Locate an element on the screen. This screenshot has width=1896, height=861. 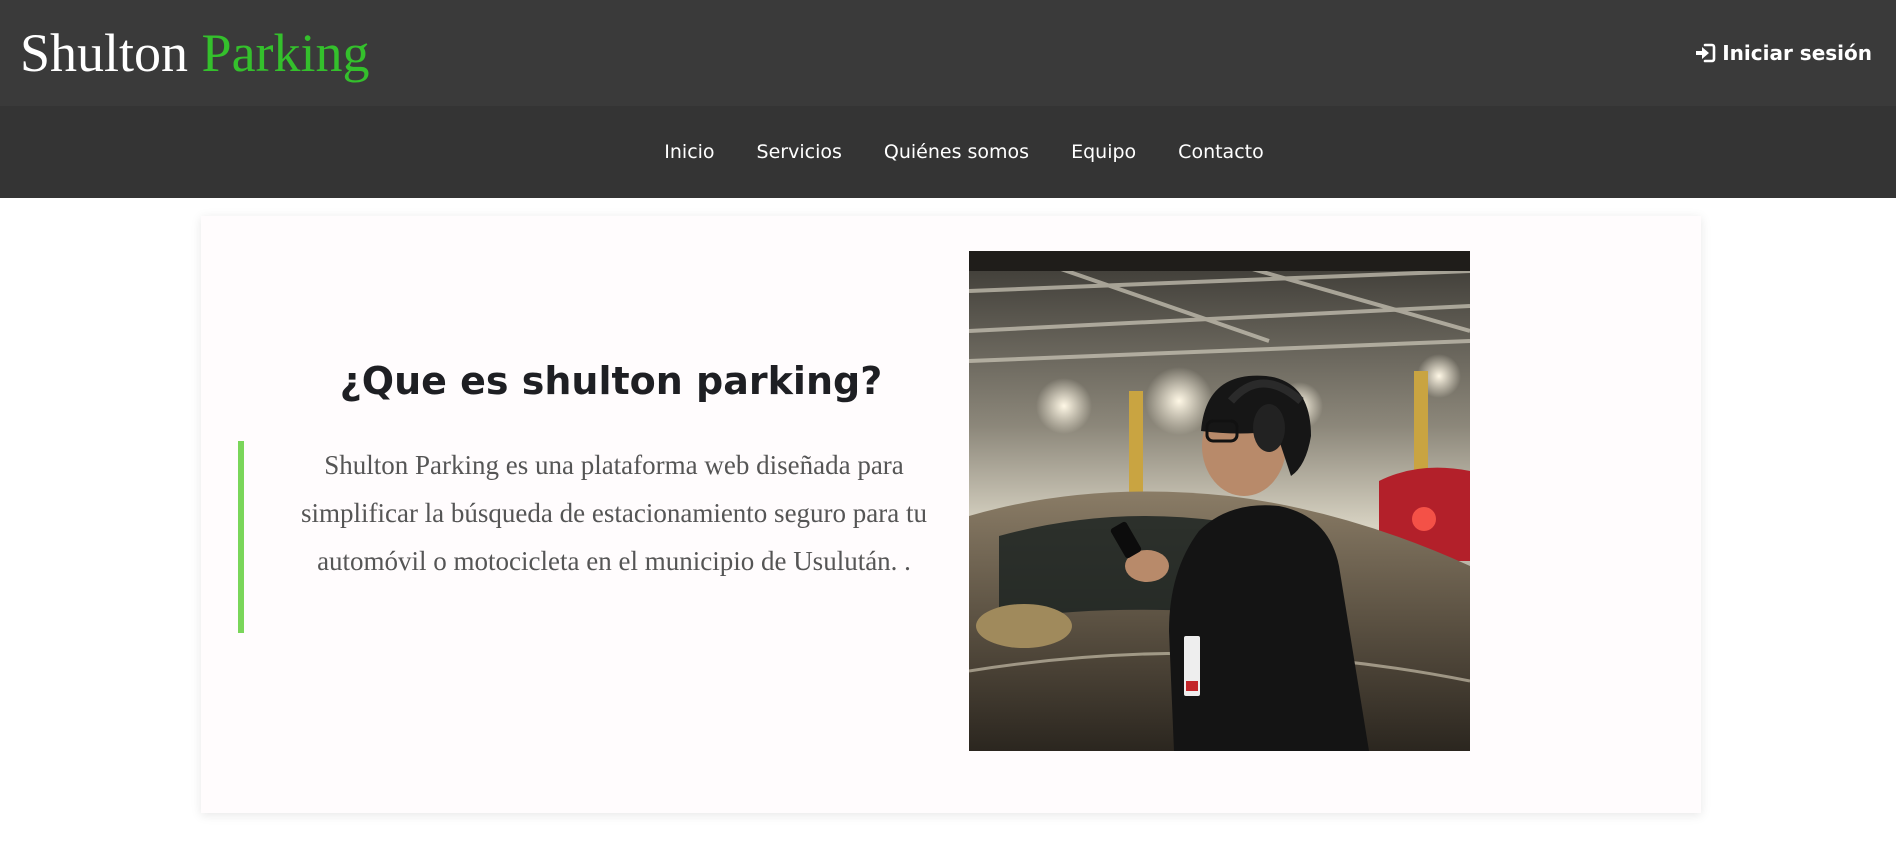
nav-item-servicios: Servicios is located at coordinates (799, 152).